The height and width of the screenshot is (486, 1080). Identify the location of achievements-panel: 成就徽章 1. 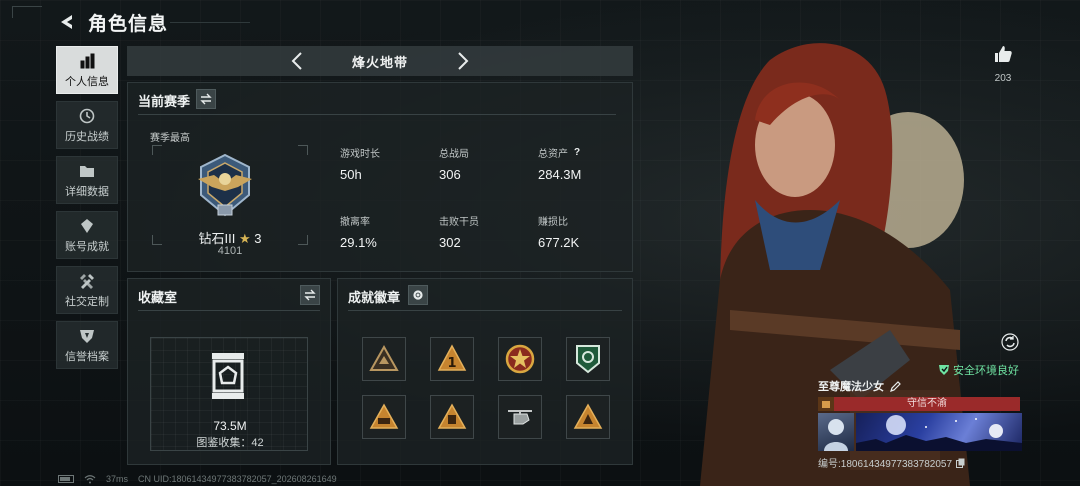
(485, 371).